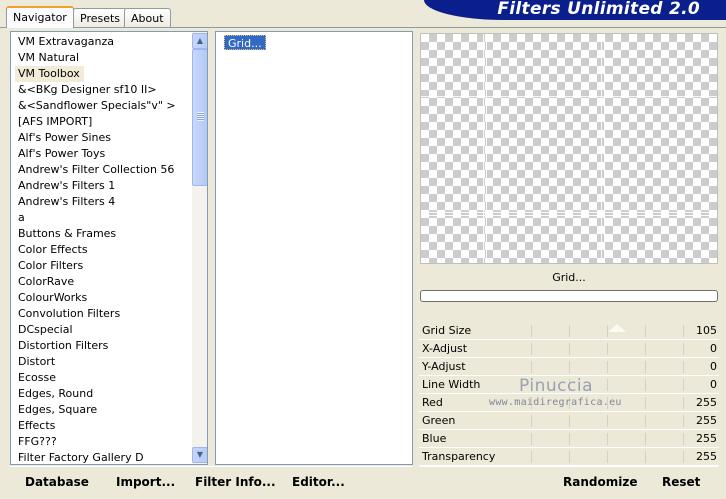 The height and width of the screenshot is (499, 726). What do you see at coordinates (199, 455) in the screenshot?
I see `scroll-down-arrow-icon: ▼` at bounding box center [199, 455].